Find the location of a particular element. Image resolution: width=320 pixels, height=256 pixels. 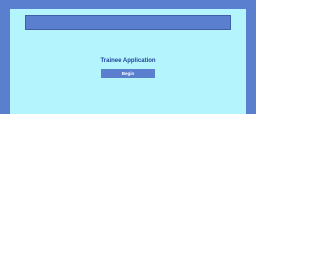

page-title: Trainee Application is located at coordinates (128, 61).